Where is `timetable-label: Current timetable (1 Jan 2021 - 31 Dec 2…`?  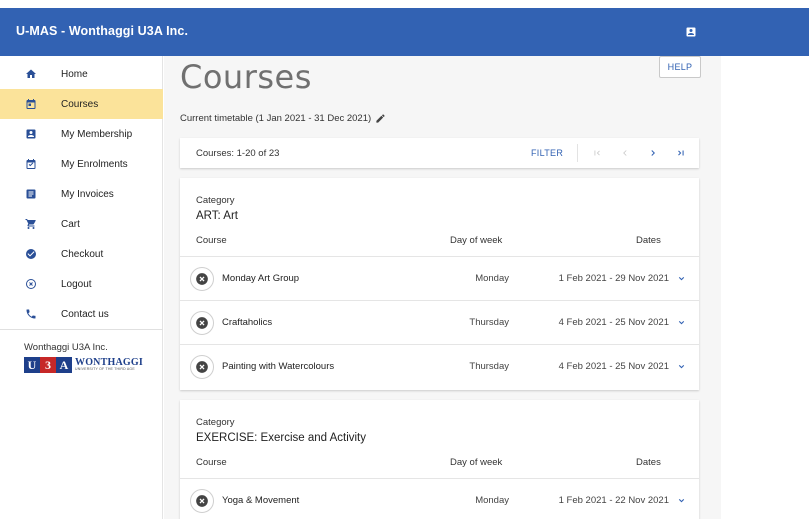 timetable-label: Current timetable (1 Jan 2021 - 31 Dec 2… is located at coordinates (276, 118).